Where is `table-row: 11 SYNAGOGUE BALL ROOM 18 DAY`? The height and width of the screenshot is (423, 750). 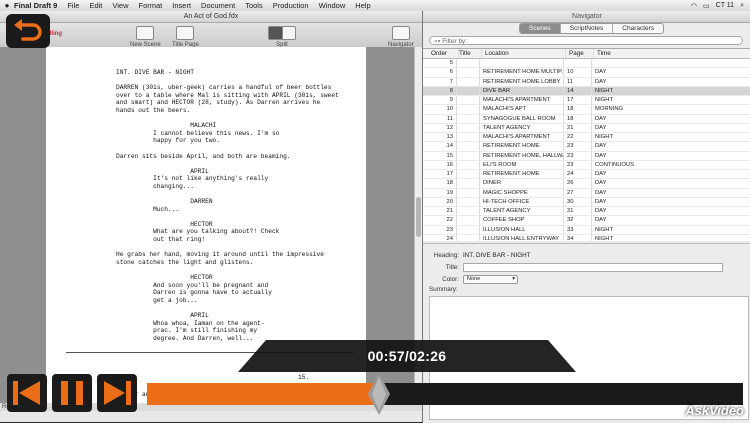
table-row: 11 SYNAGOGUE BALL ROOM 18 DAY is located at coordinates (586, 119).